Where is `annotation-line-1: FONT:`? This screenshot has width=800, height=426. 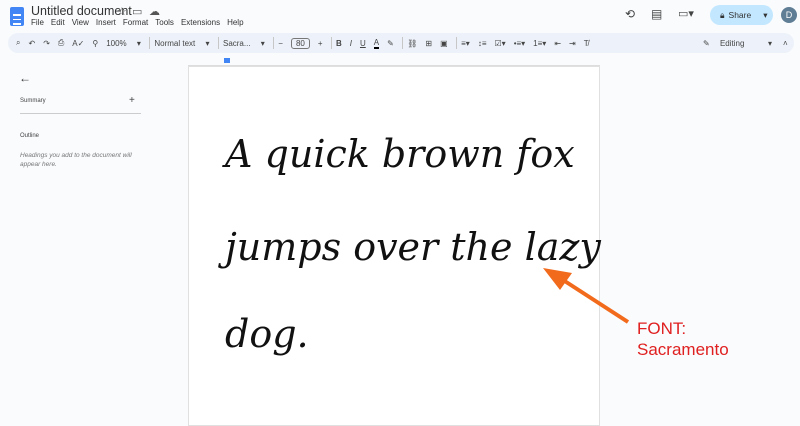
annotation-line-1: FONT: is located at coordinates (662, 328).